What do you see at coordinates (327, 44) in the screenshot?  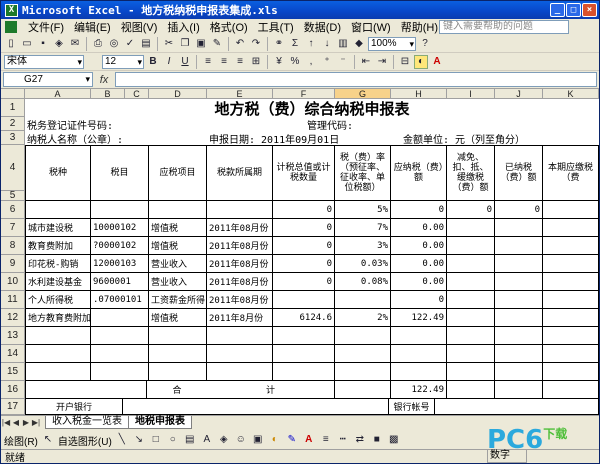 I see `sort-desc-icon: ↓` at bounding box center [327, 44].